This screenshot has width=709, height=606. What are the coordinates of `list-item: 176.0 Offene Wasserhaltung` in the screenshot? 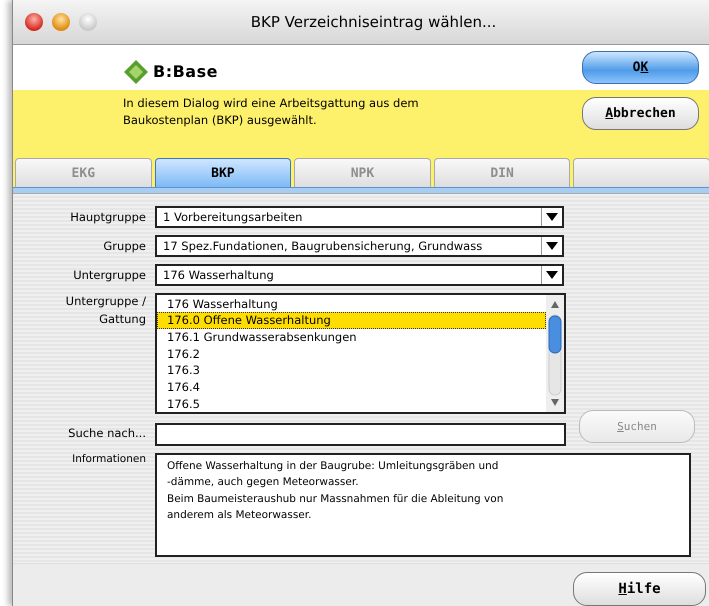 It's located at (351, 321).